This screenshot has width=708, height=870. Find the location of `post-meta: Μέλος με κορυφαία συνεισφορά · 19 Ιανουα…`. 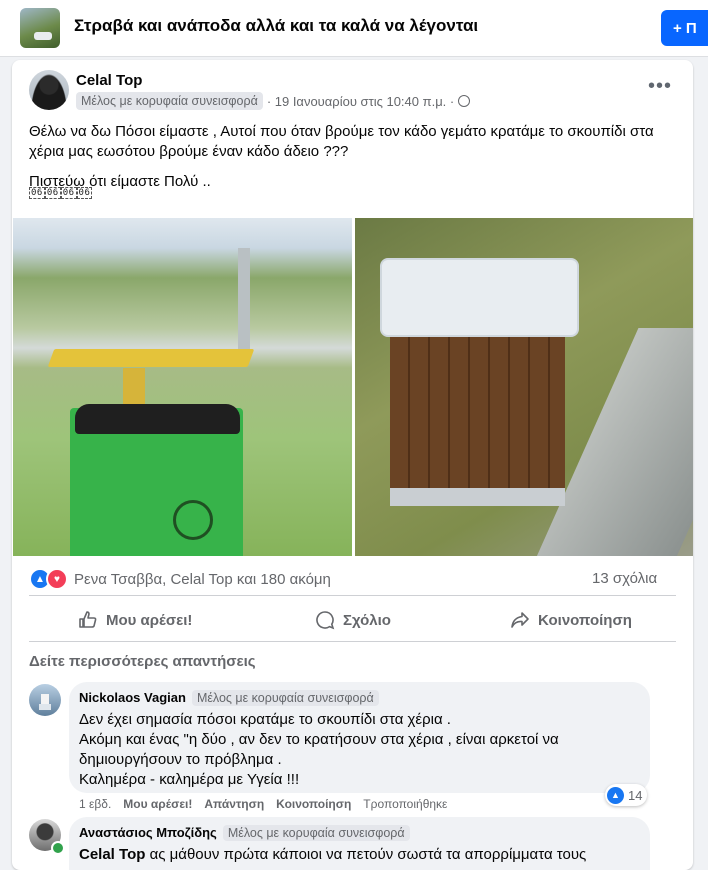

post-meta: Μέλος με κορυφαία συνεισφορά · 19 Ιανουα… is located at coordinates (273, 101).